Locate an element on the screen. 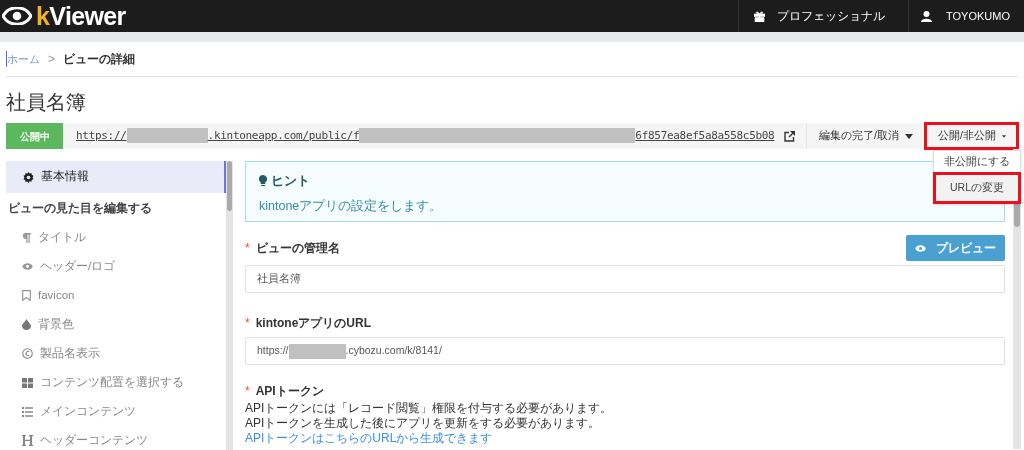  sidebar-scrollbar is located at coordinates (229, 305).